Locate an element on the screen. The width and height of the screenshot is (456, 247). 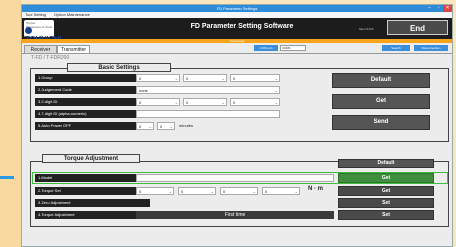
torque-set-select-4: 0 ⌄ is located at coordinates (281, 191).